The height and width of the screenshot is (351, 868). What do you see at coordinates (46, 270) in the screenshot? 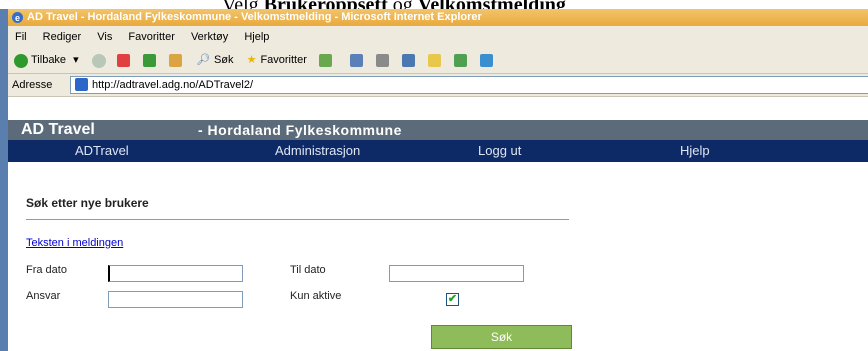
I see `fra-dato-label: Fra dato` at bounding box center [46, 270].